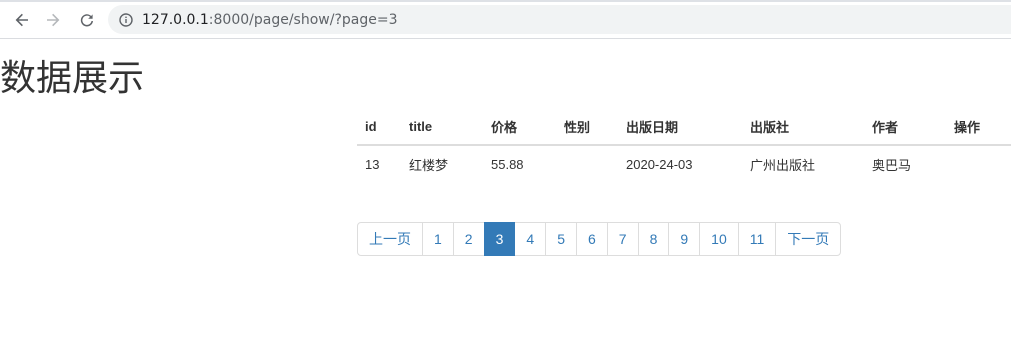 The width and height of the screenshot is (1011, 357). I want to click on pagination-item: 10, so click(719, 239).